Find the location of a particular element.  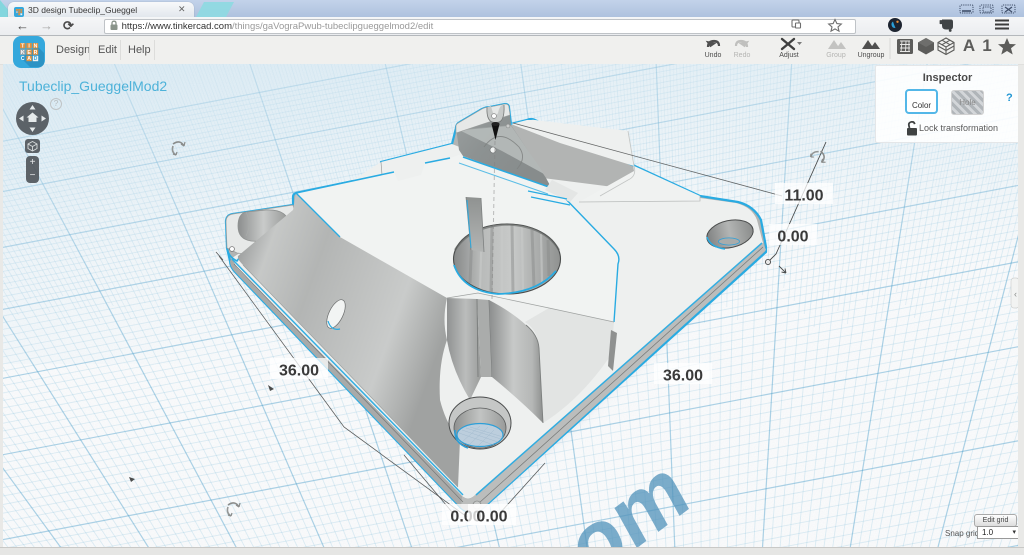

svg-text: N is located at coordinates (36, 46).